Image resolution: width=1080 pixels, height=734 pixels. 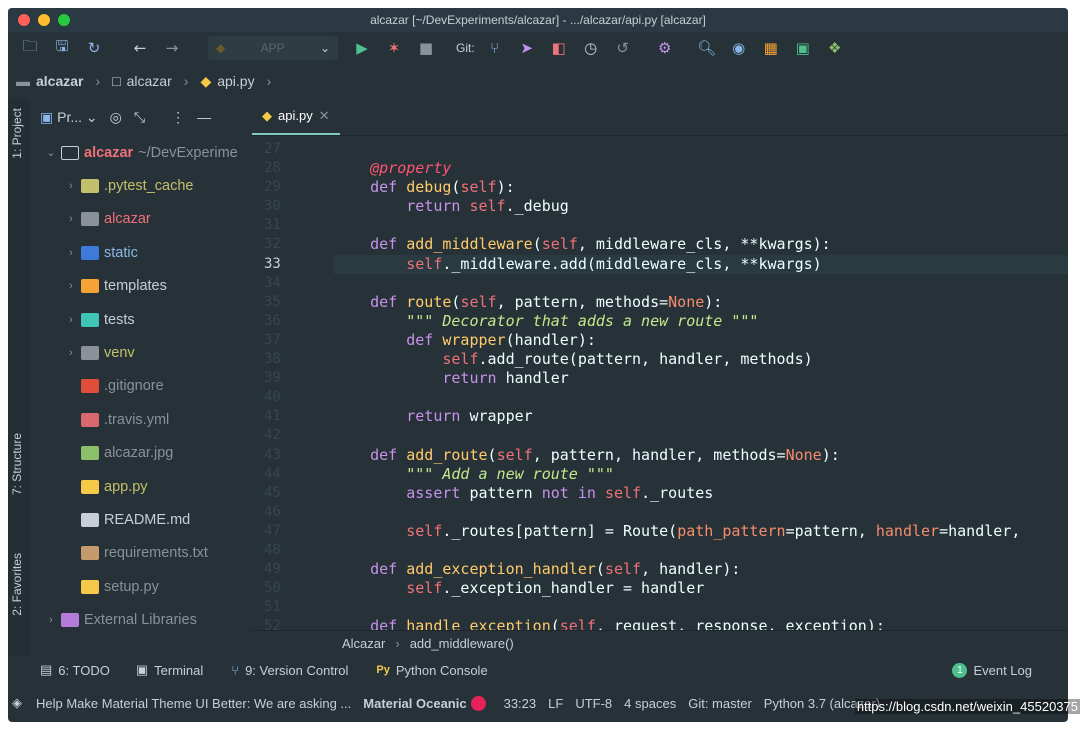 What do you see at coordinates (272, 282) in the screenshot?
I see `line-number: 34` at bounding box center [272, 282].